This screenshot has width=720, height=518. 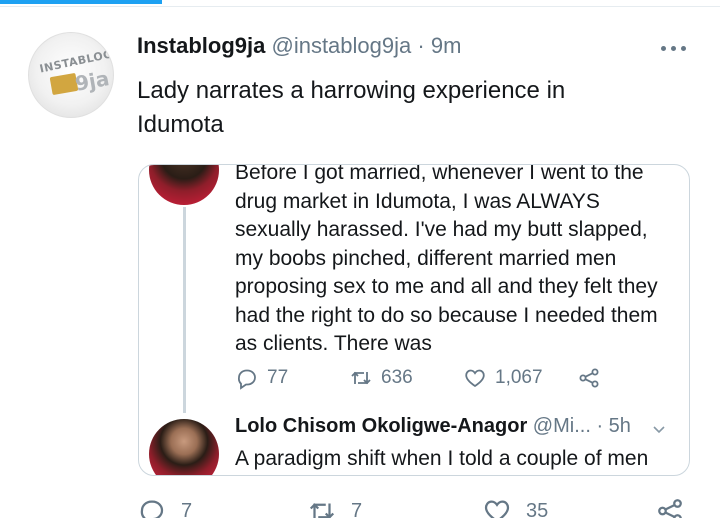 I want to click on reply-button: 7, so click(x=164, y=507).